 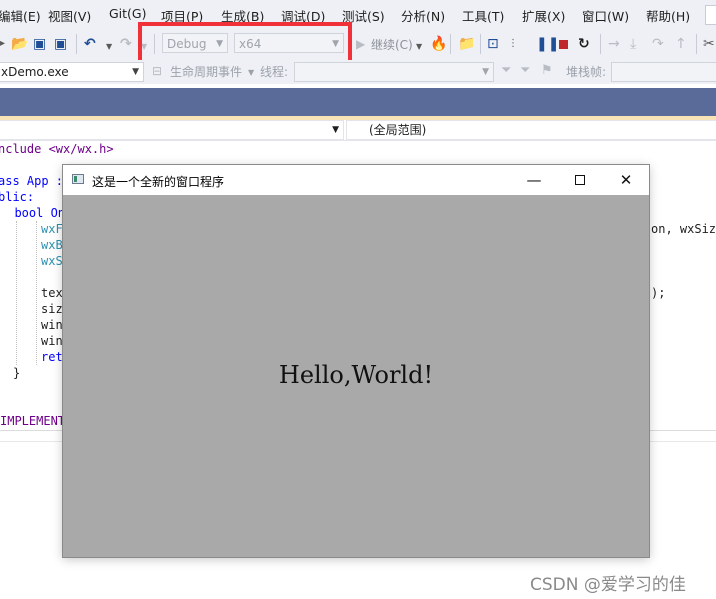 What do you see at coordinates (109, 47) in the screenshot?
I see `undo-dropdown-icon: ▼` at bounding box center [109, 47].